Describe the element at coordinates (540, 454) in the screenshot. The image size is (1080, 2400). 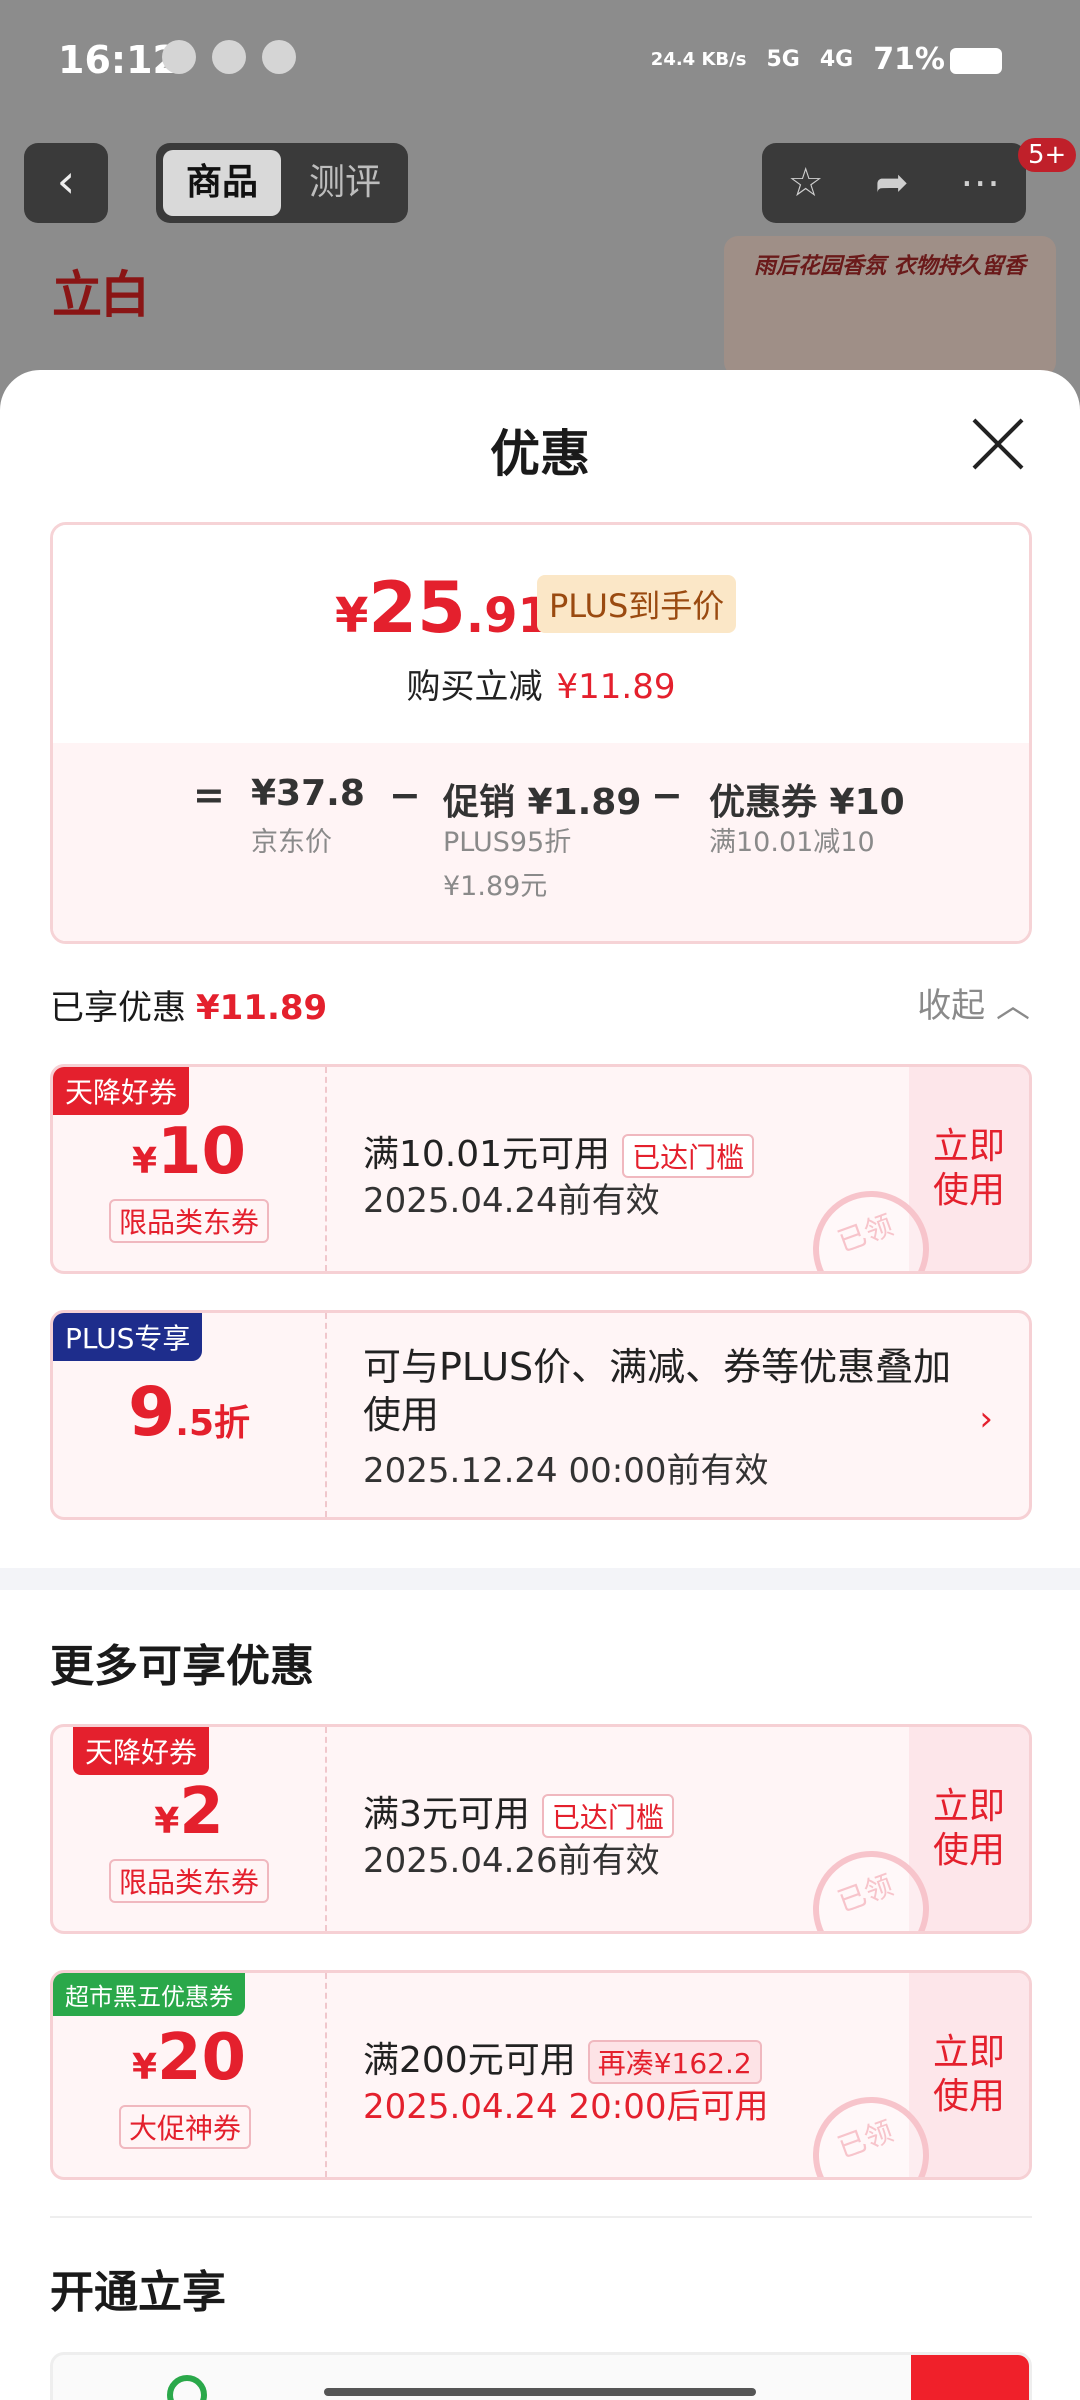
I see `sheet-title: 优惠` at that location.